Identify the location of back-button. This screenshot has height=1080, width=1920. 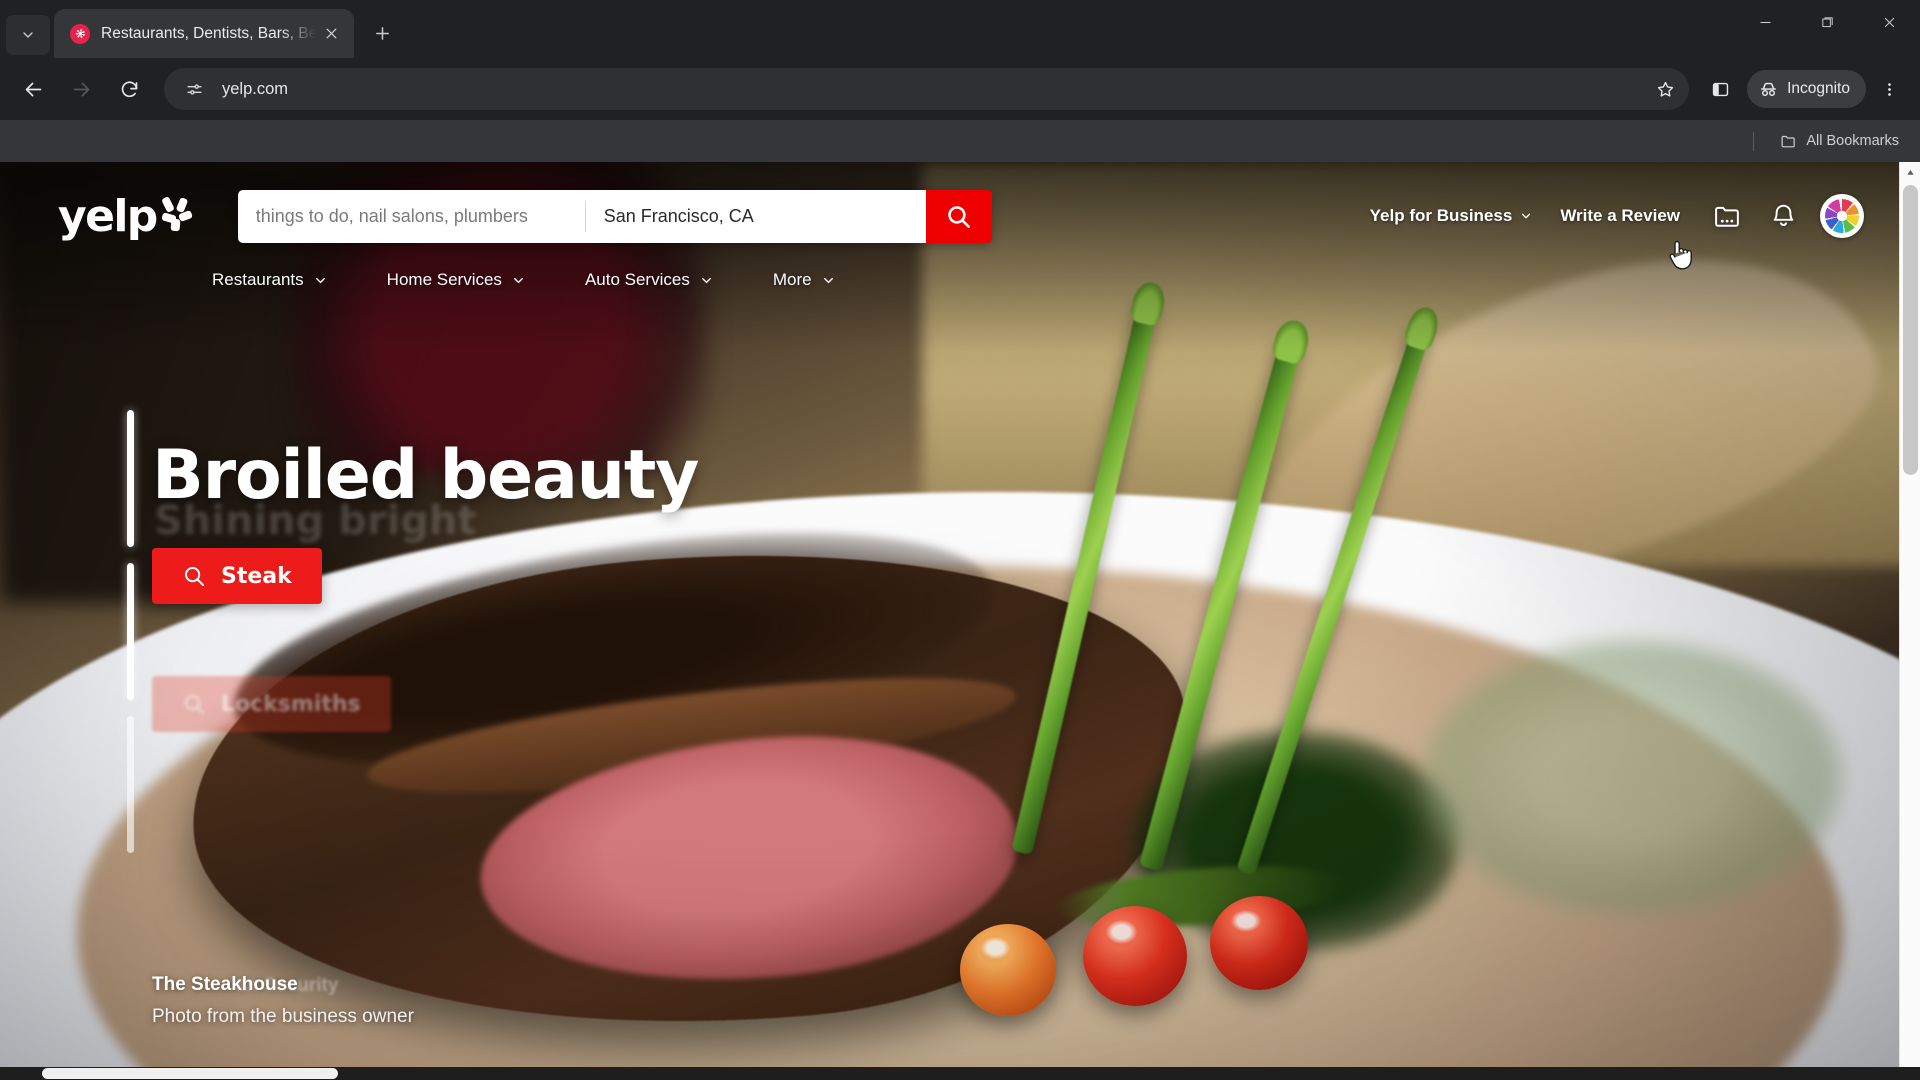
(33, 89).